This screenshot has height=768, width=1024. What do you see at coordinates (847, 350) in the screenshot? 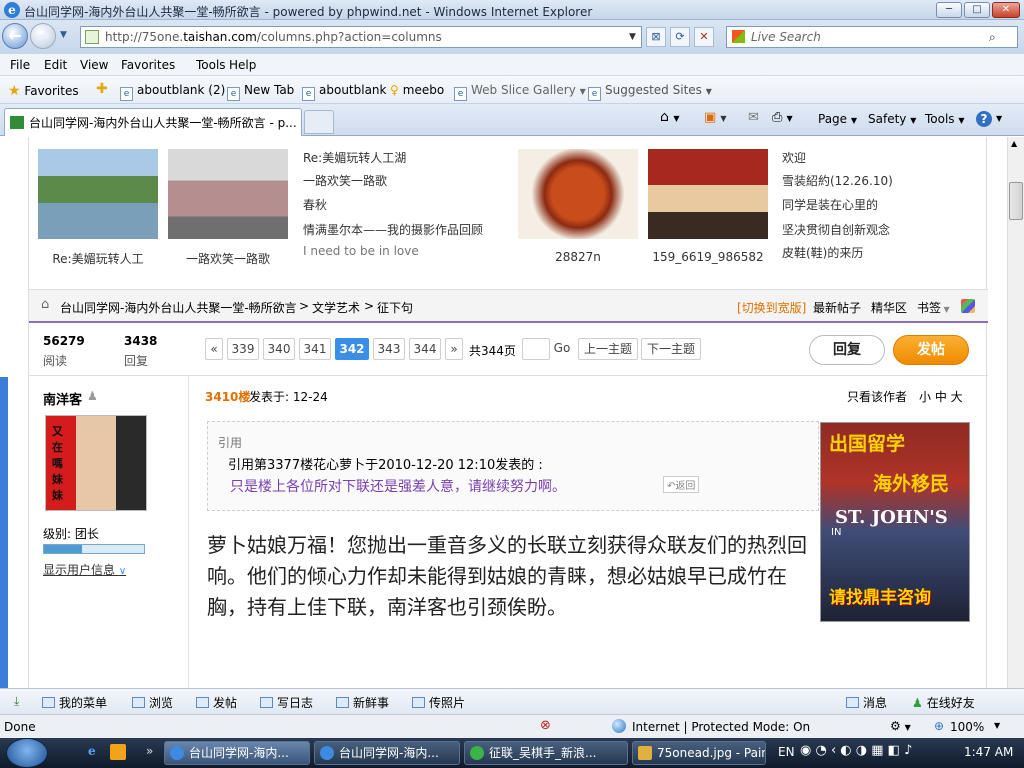
I see `reply-button: 回复` at bounding box center [847, 350].